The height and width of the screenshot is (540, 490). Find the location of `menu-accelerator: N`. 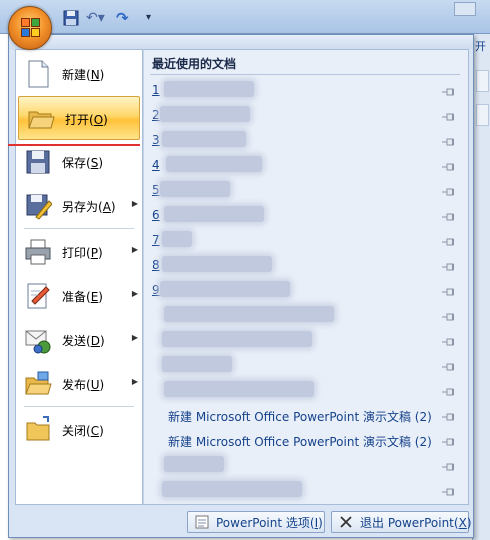

menu-accelerator: N is located at coordinates (95, 75).